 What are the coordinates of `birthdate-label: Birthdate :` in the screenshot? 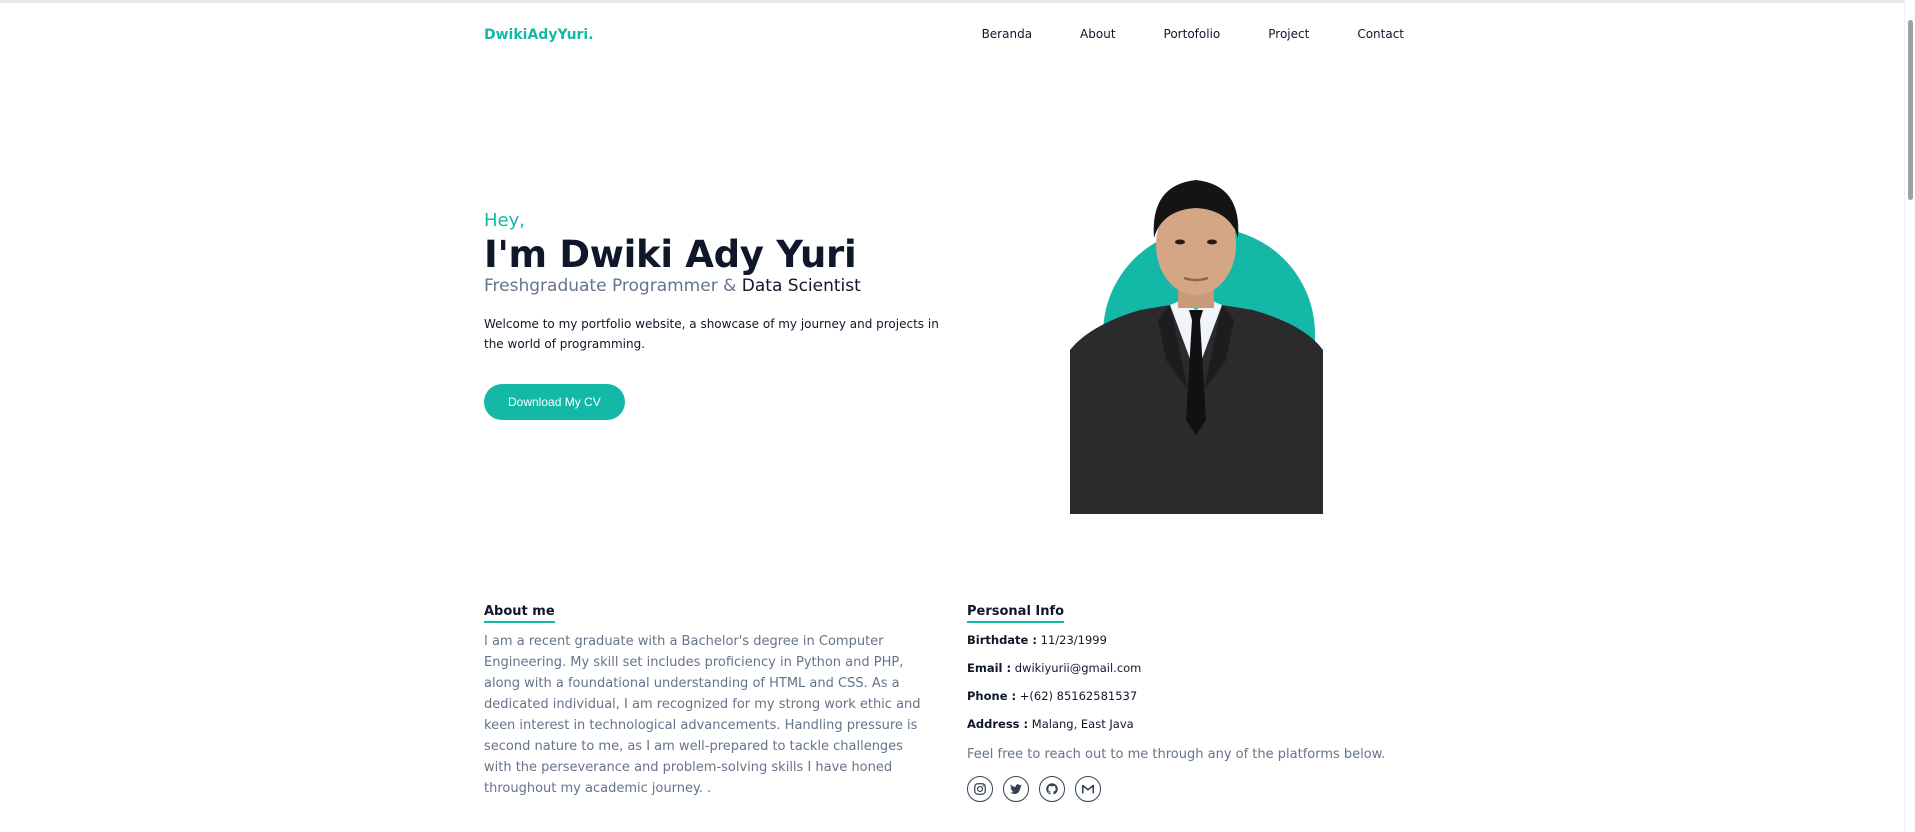 It's located at (1002, 640).